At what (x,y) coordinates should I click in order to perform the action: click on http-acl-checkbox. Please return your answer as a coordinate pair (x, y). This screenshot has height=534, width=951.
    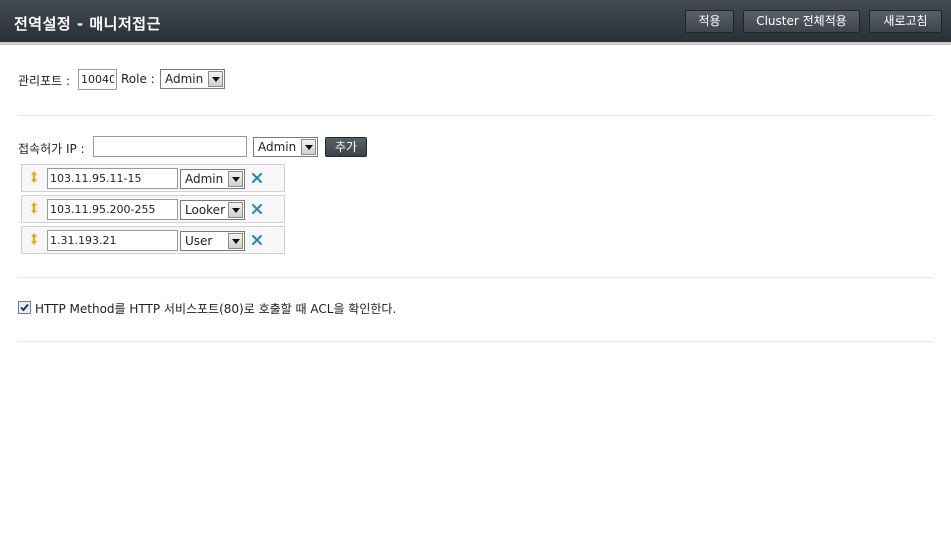
    Looking at the image, I should click on (24, 307).